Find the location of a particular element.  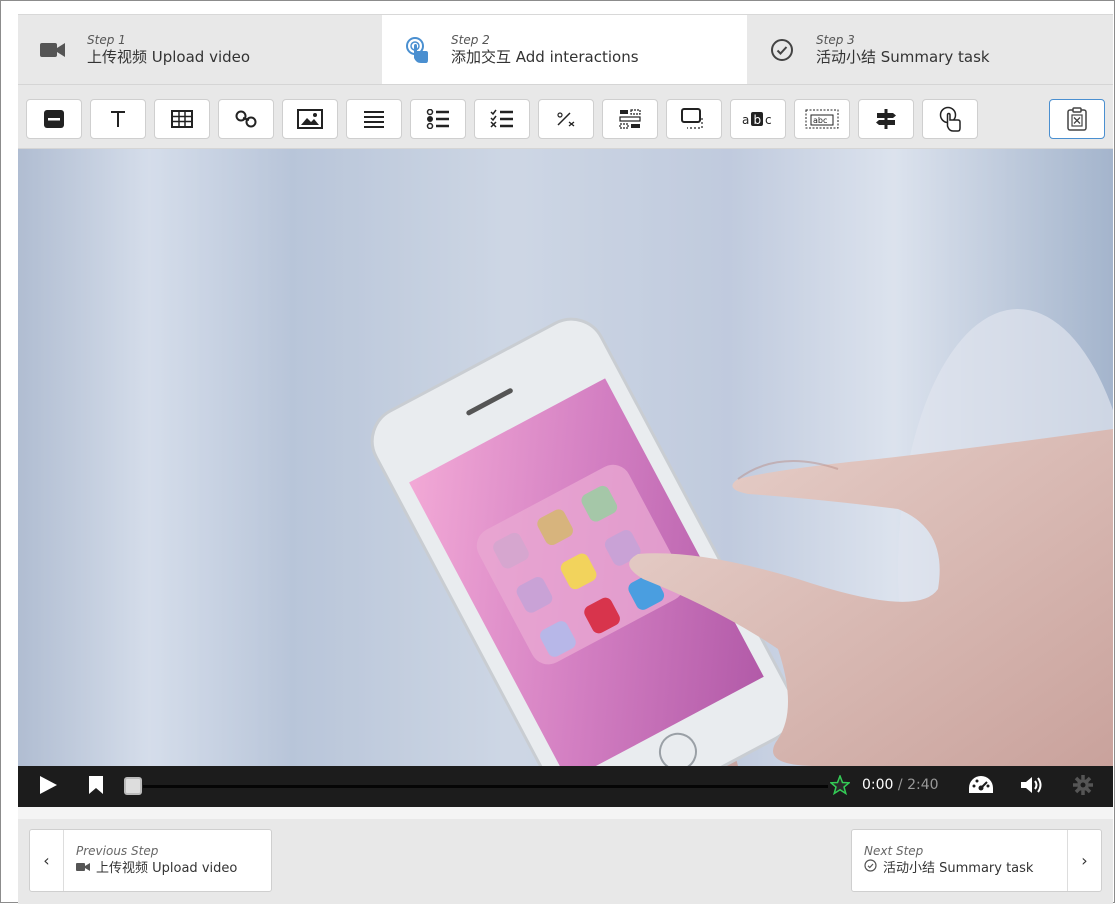

drag-text-button is located at coordinates (694, 119).